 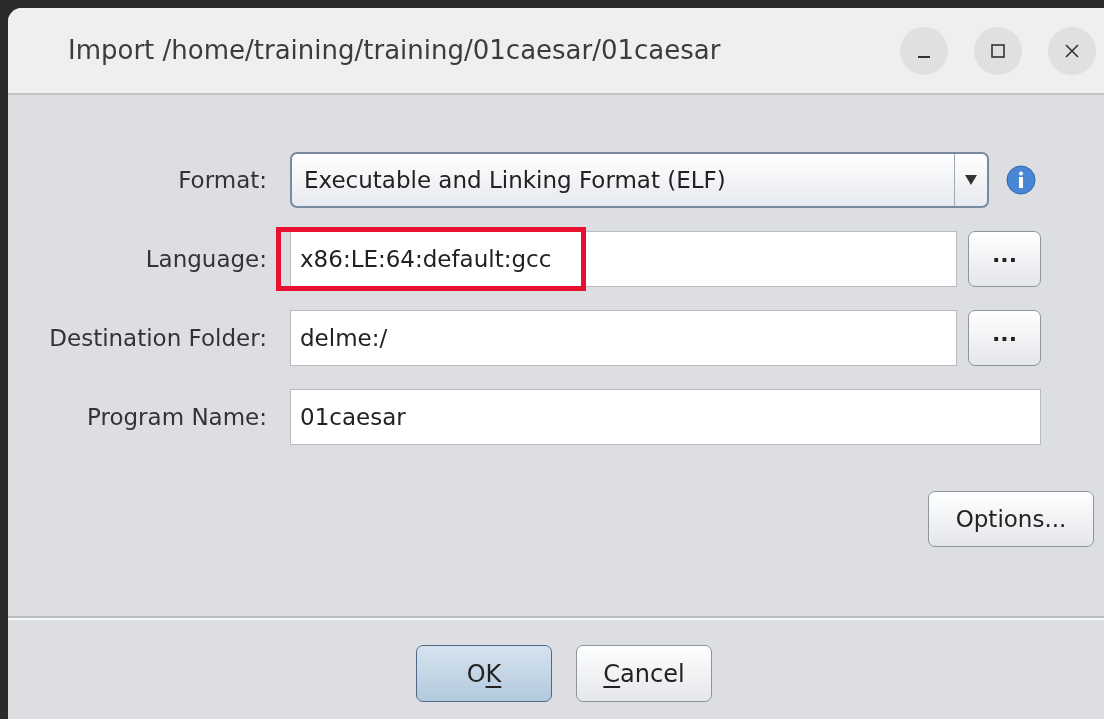 What do you see at coordinates (206, 259) in the screenshot?
I see `field-label: Language:` at bounding box center [206, 259].